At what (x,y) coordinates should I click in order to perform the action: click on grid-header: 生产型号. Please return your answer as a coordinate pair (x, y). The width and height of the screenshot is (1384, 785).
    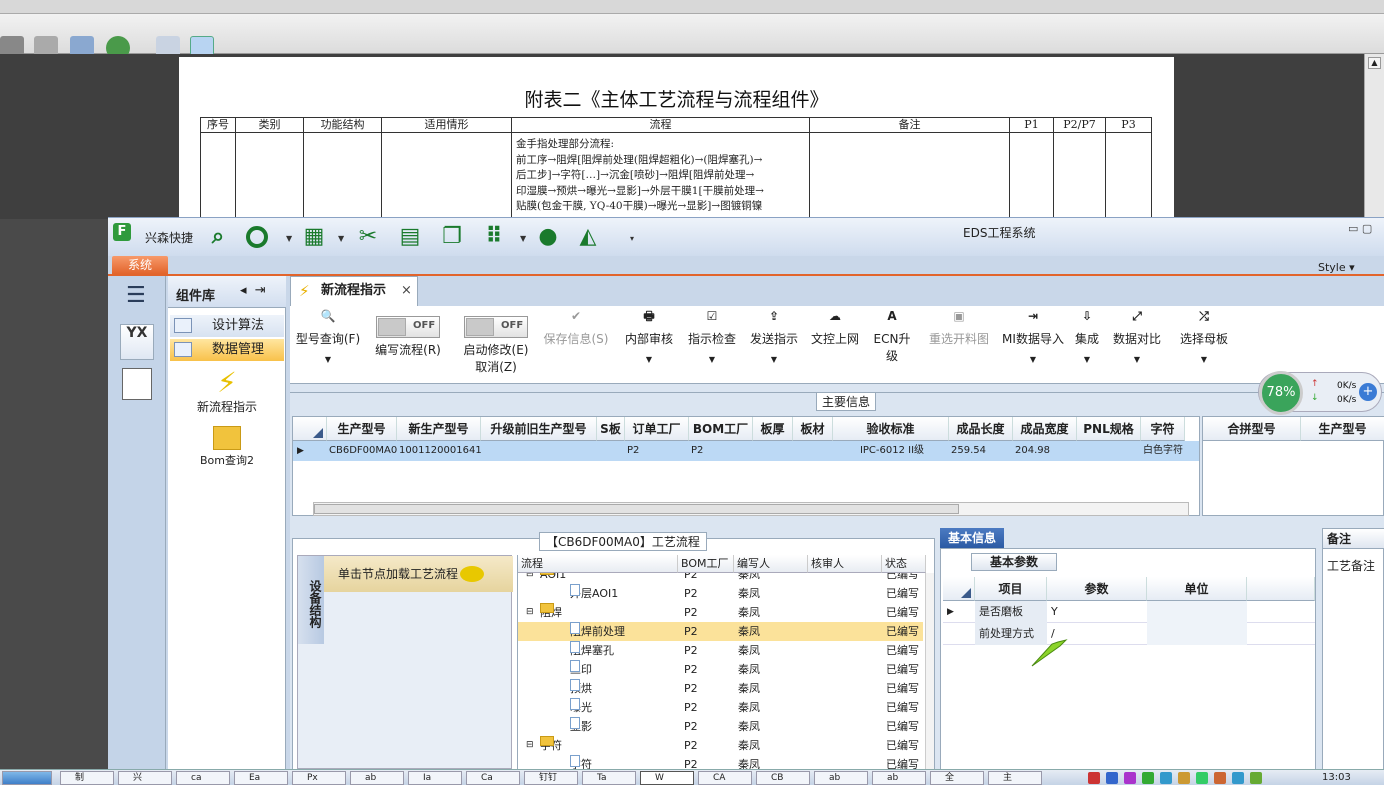
    Looking at the image, I should click on (362, 429).